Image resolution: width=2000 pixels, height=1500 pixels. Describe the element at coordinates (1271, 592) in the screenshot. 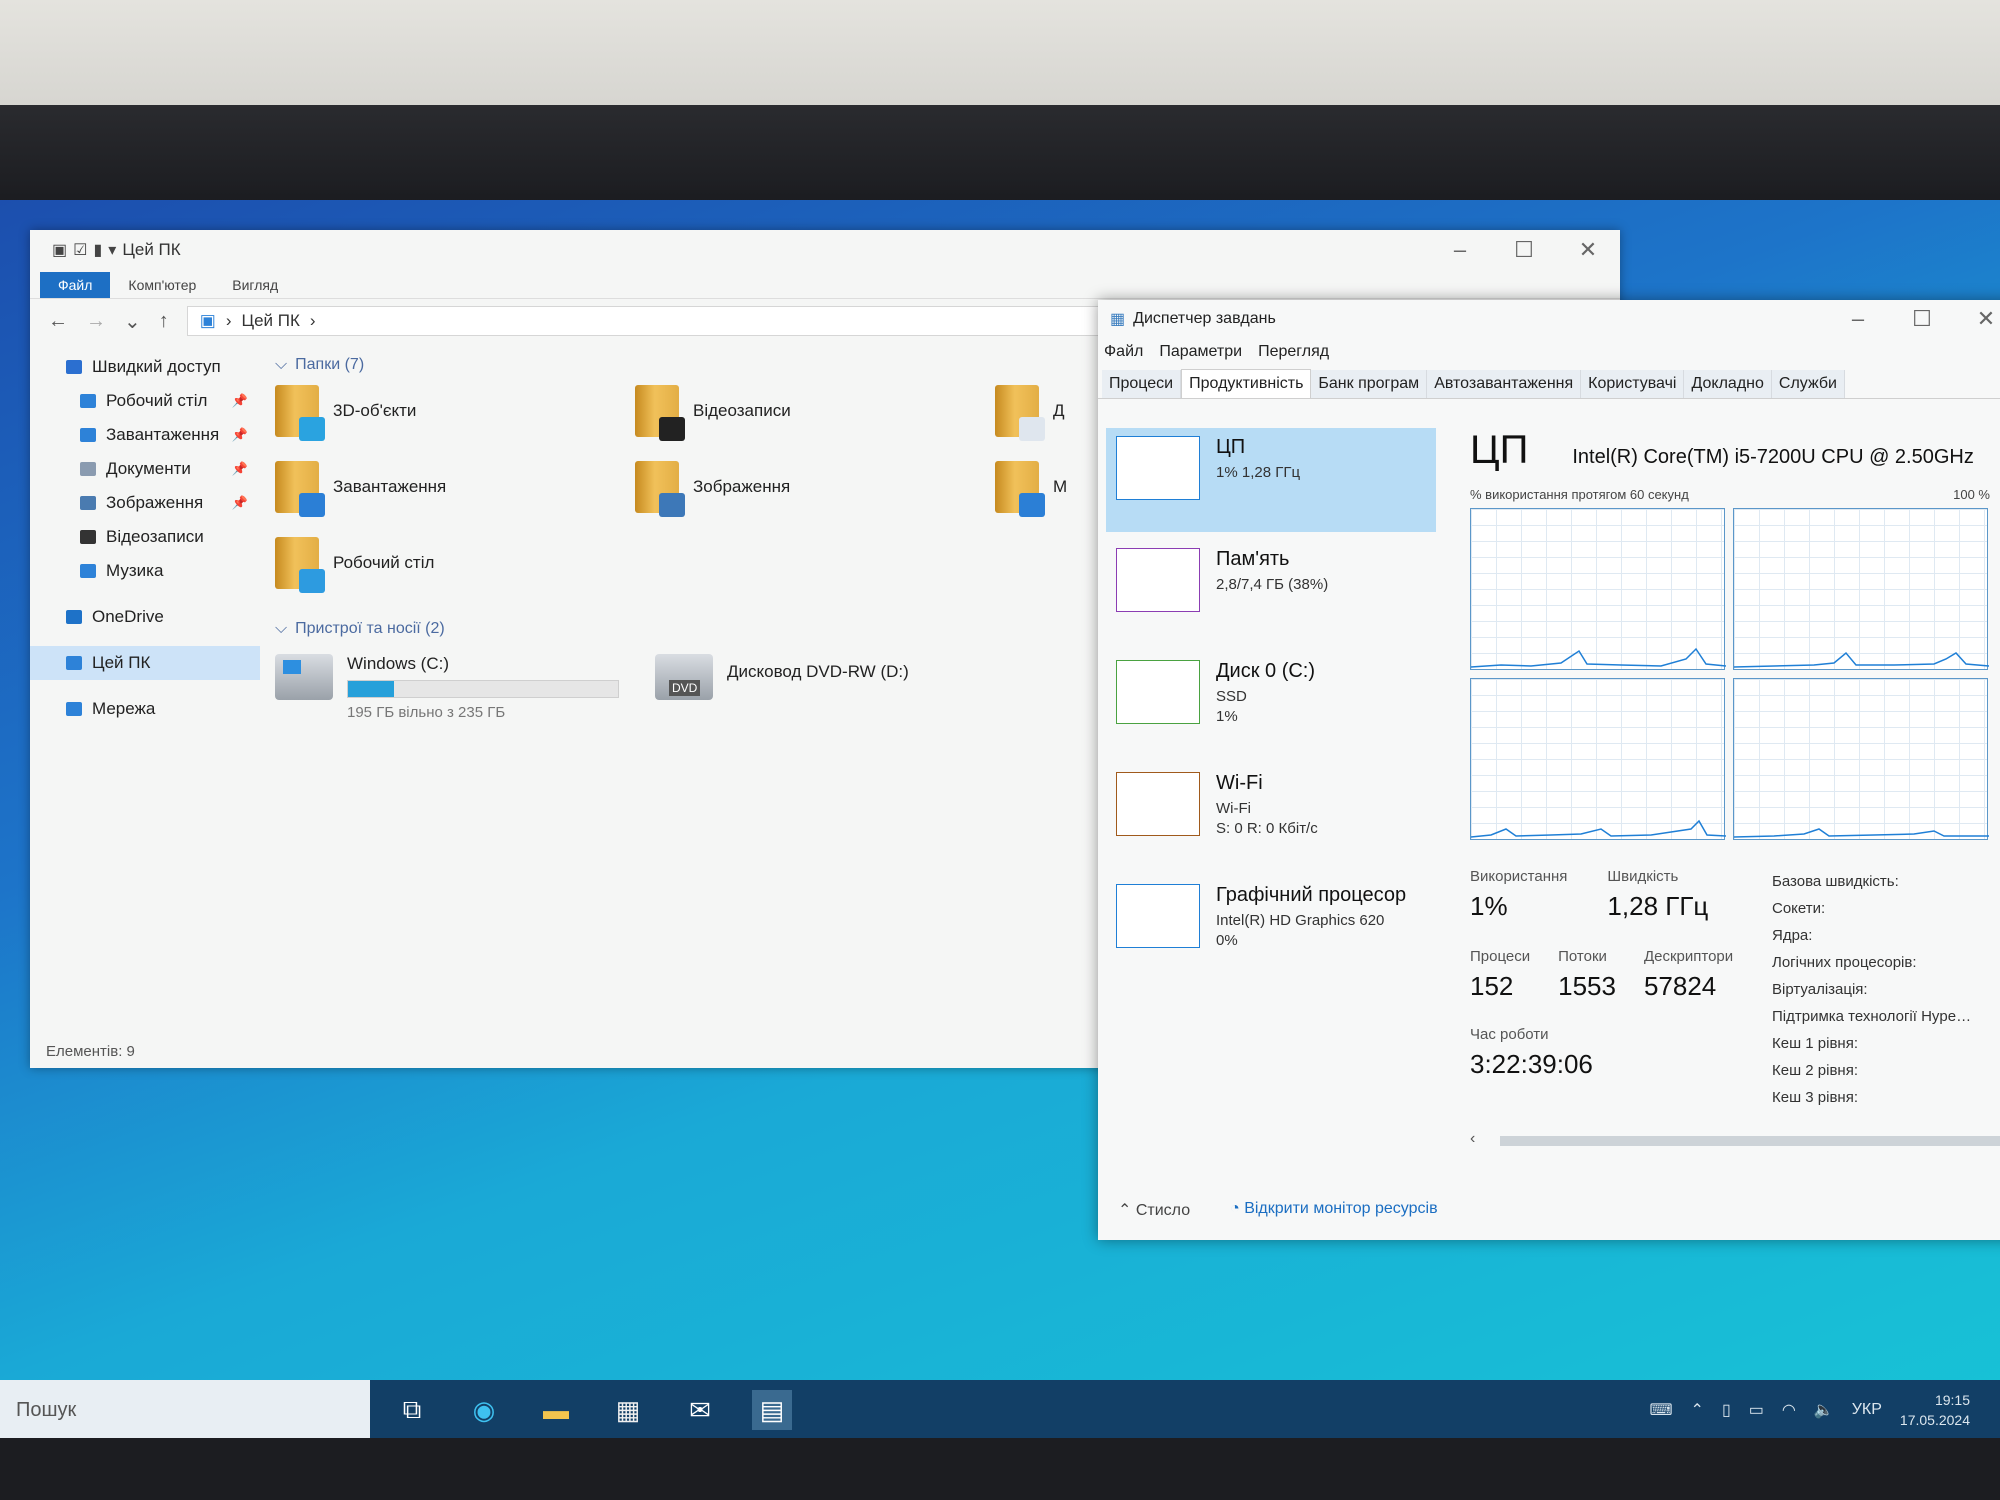

I see `resource-item: Пам'ять 2,8/7,4 ГБ (38%)` at that location.